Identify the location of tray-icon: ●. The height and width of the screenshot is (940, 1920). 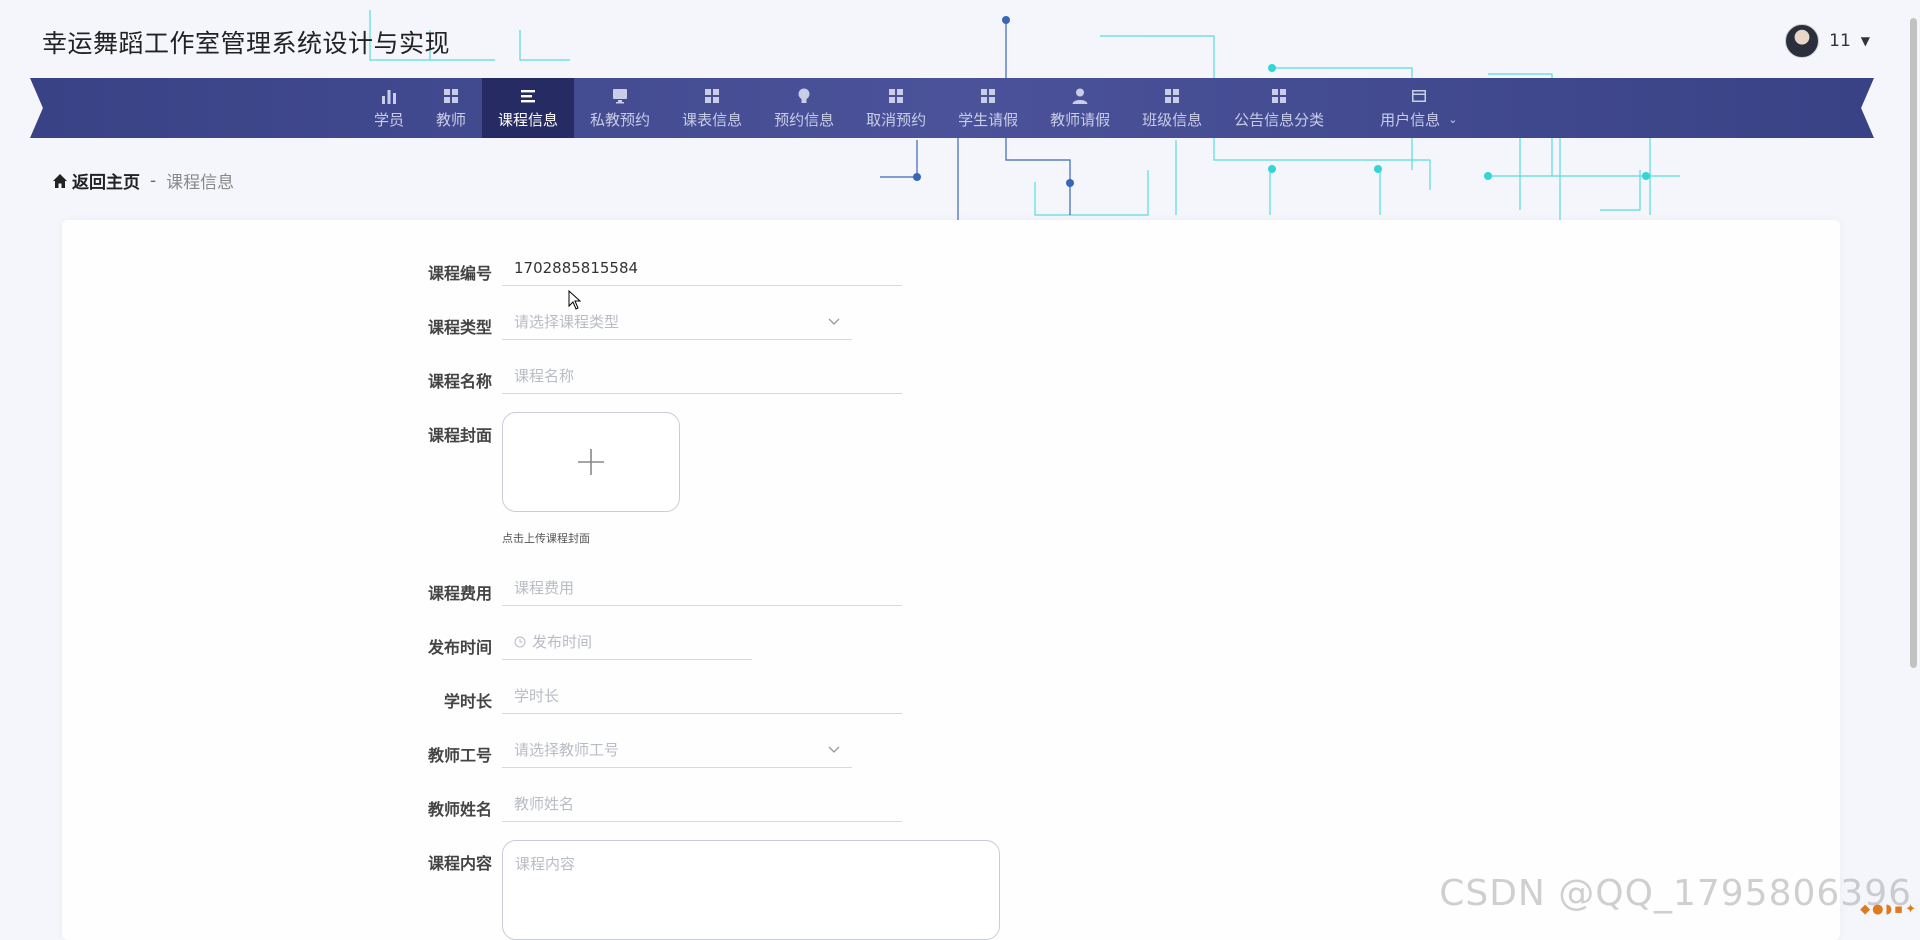
(1878, 909).